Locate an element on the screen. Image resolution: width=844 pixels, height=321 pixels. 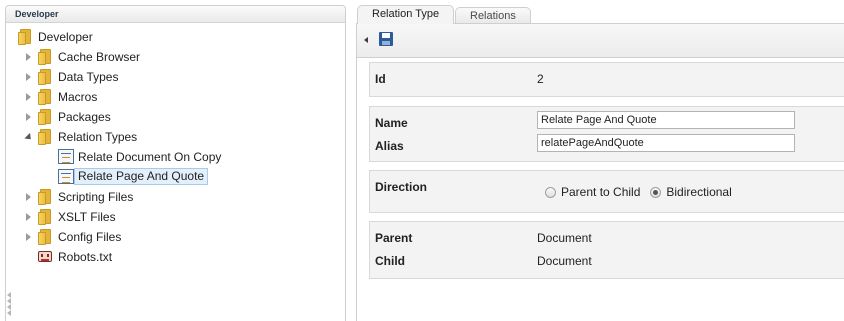
direction-radio-group: Parent to Child Bidirectional is located at coordinates (643, 192).